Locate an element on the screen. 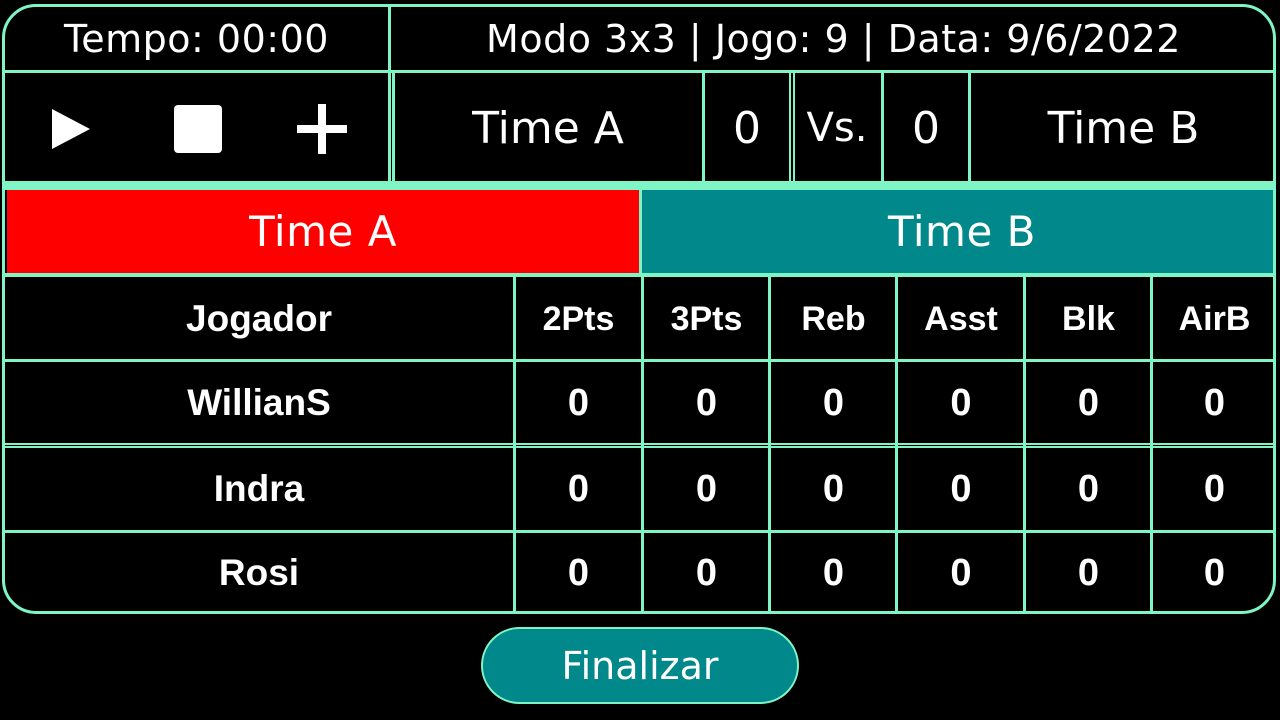 The image size is (1280, 720). add-button is located at coordinates (322, 129).